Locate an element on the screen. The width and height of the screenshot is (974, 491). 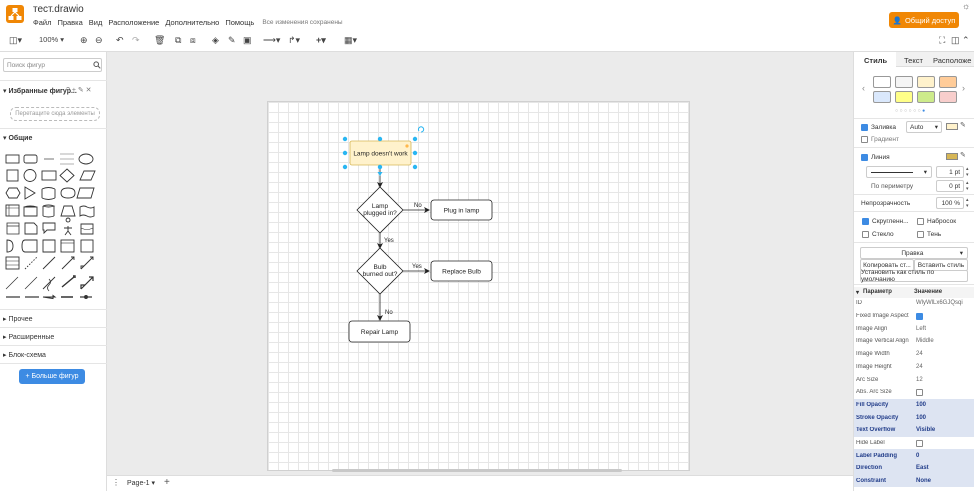
property-row: Constraint None is located at coordinates (914, 481).